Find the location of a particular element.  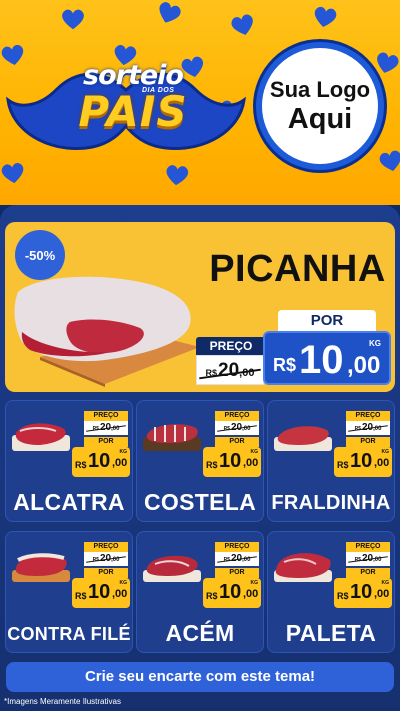

product-card: PREÇO R$20,00 POR R$10,00 KG ALCATRA is located at coordinates (69, 461).